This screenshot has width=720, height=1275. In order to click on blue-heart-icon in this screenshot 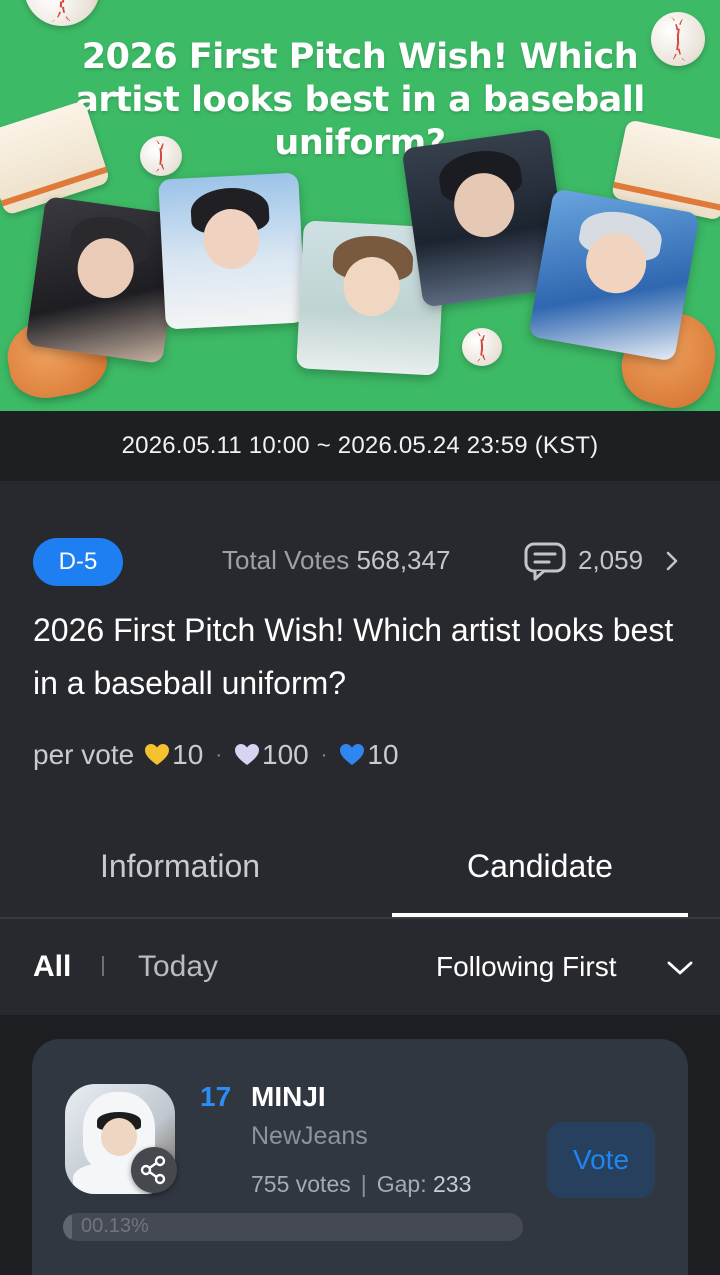, I will do `click(352, 754)`.